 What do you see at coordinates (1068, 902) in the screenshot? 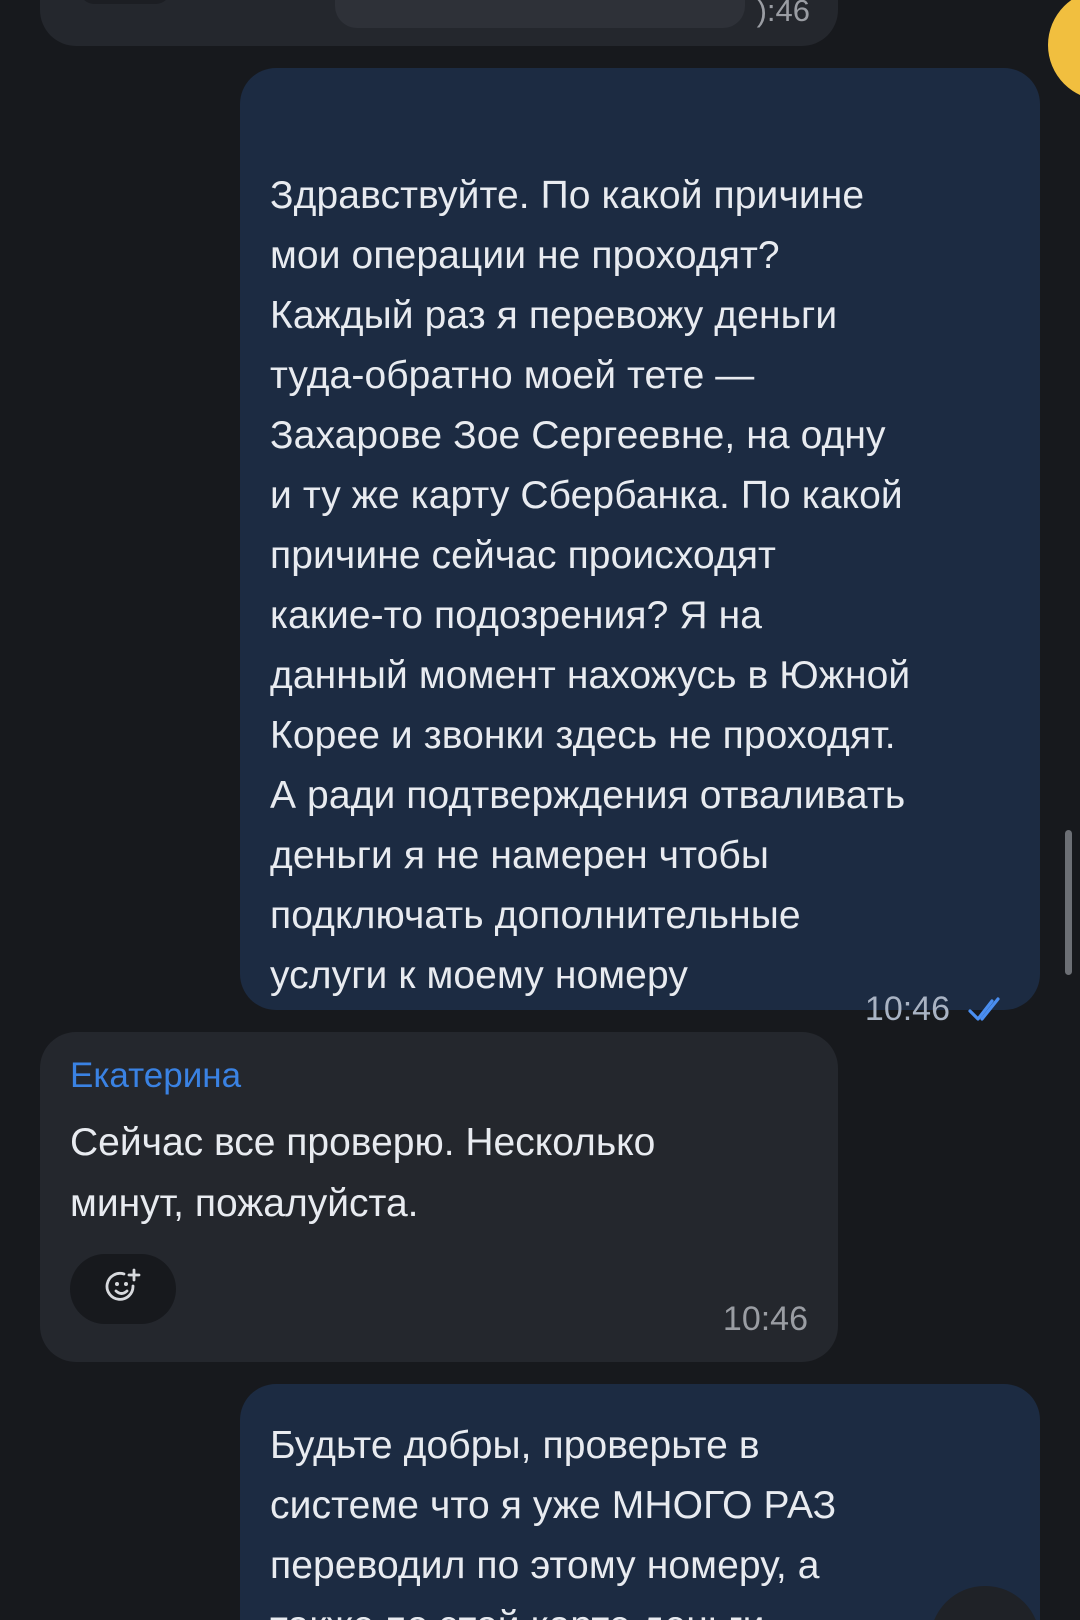
I see `scrollbar` at bounding box center [1068, 902].